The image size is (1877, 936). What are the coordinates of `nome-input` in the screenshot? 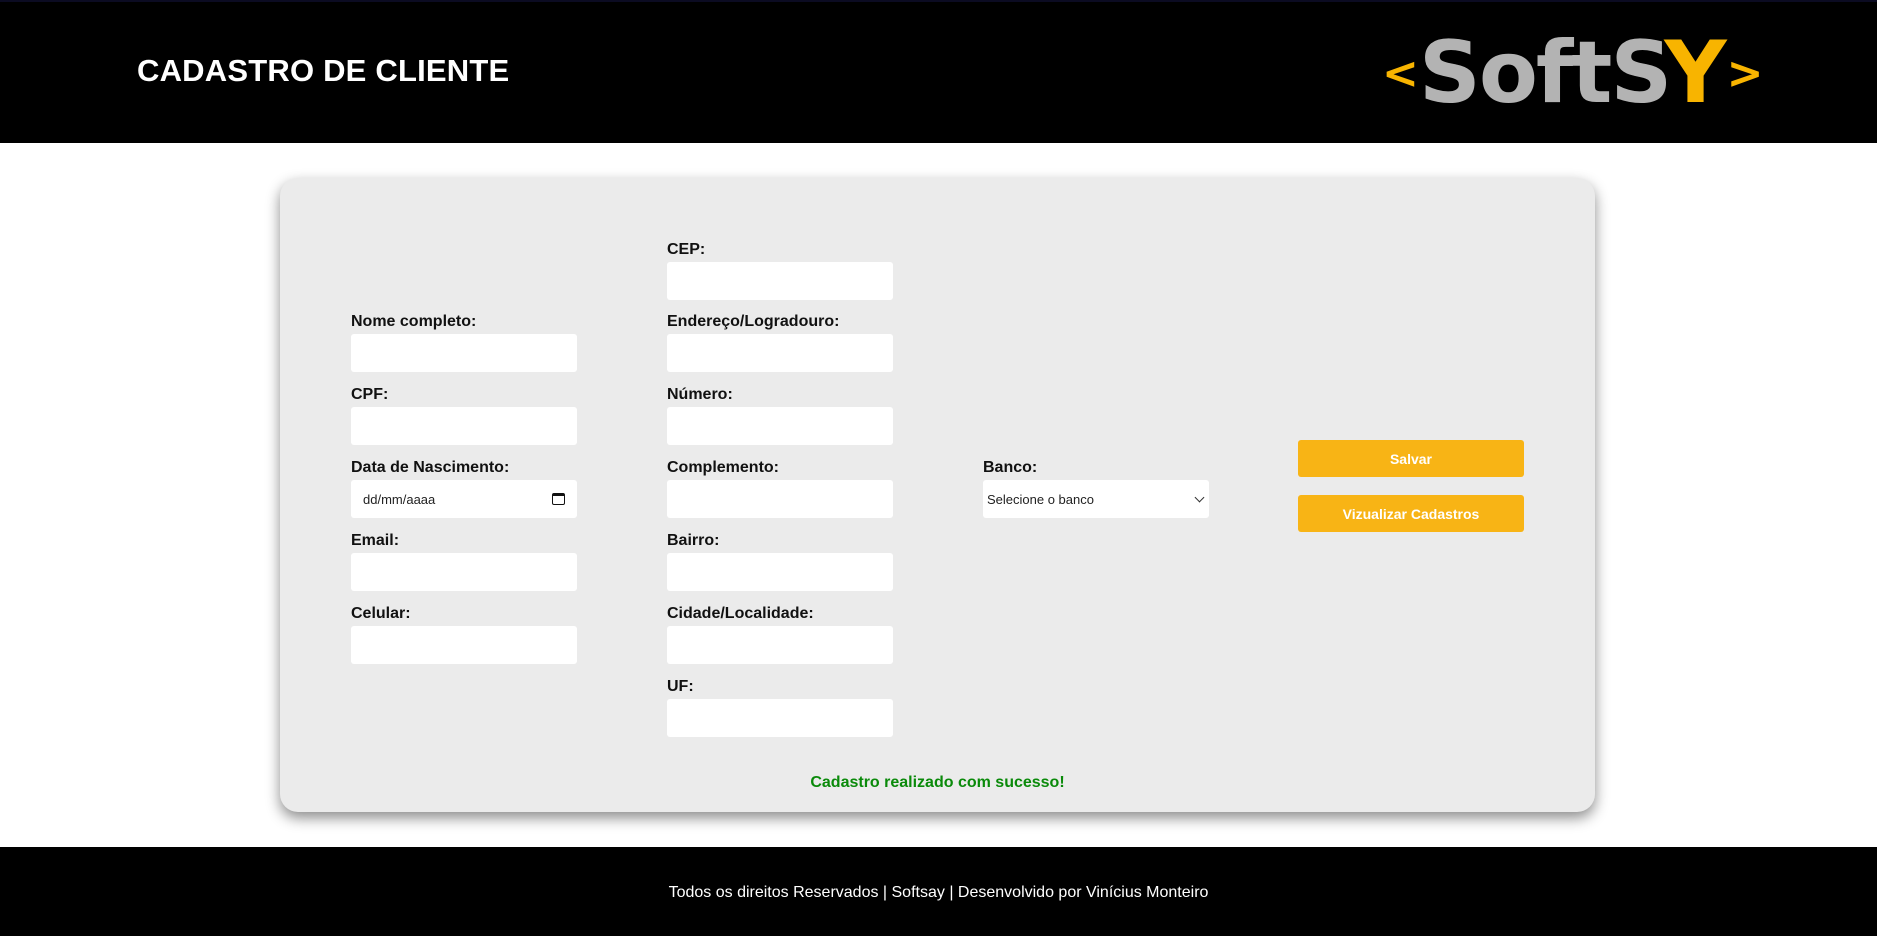 It's located at (464, 353).